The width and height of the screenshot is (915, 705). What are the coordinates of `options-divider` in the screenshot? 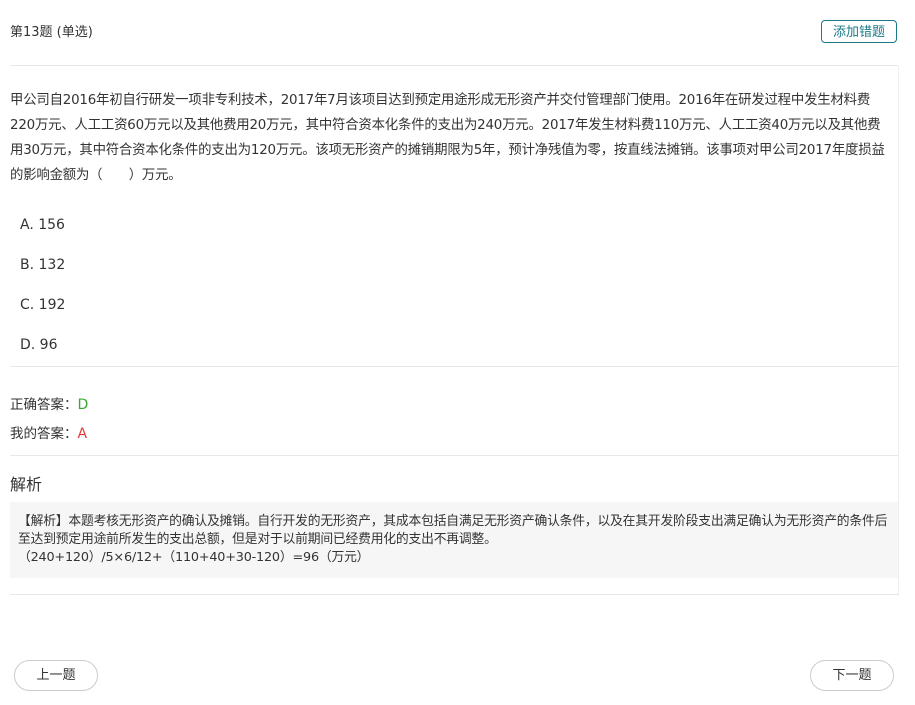 It's located at (454, 366).